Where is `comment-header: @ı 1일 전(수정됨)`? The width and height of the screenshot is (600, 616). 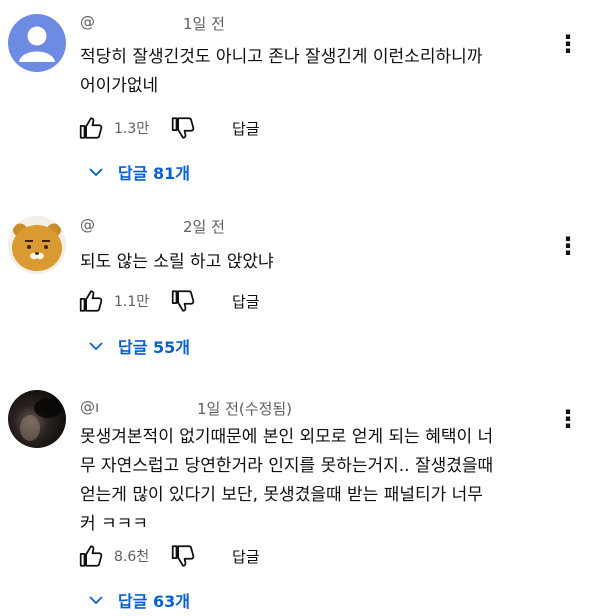 comment-header: @ı 1일 전(수정됨) is located at coordinates (186, 408).